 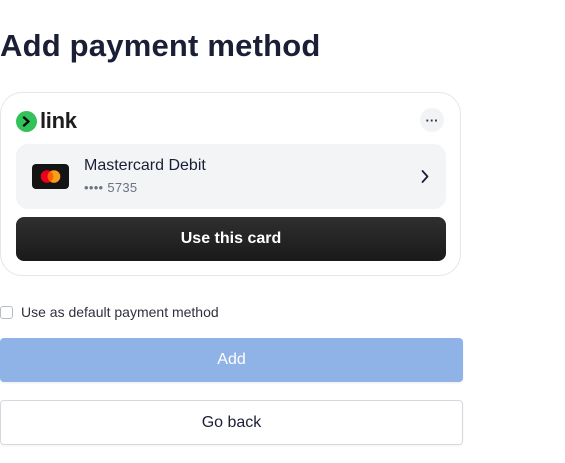 I want to click on chevron-right-icon, so click(x=425, y=176).